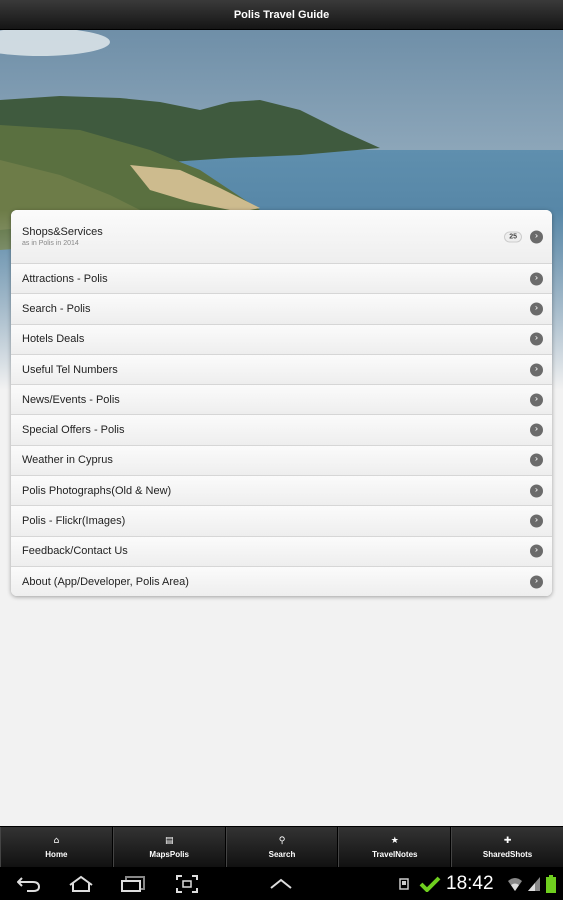 The height and width of the screenshot is (900, 563). Describe the element at coordinates (169, 854) in the screenshot. I see `tab-label: MapsPolis` at that location.